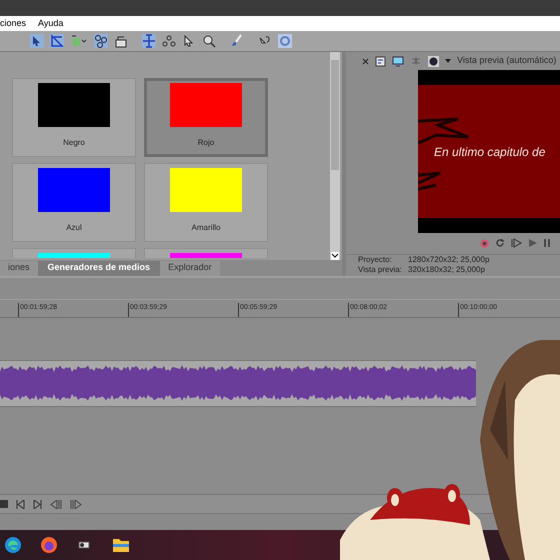 The width and height of the screenshot is (560, 560). What do you see at coordinates (190, 268) in the screenshot?
I see `tab: Explorador` at bounding box center [190, 268].